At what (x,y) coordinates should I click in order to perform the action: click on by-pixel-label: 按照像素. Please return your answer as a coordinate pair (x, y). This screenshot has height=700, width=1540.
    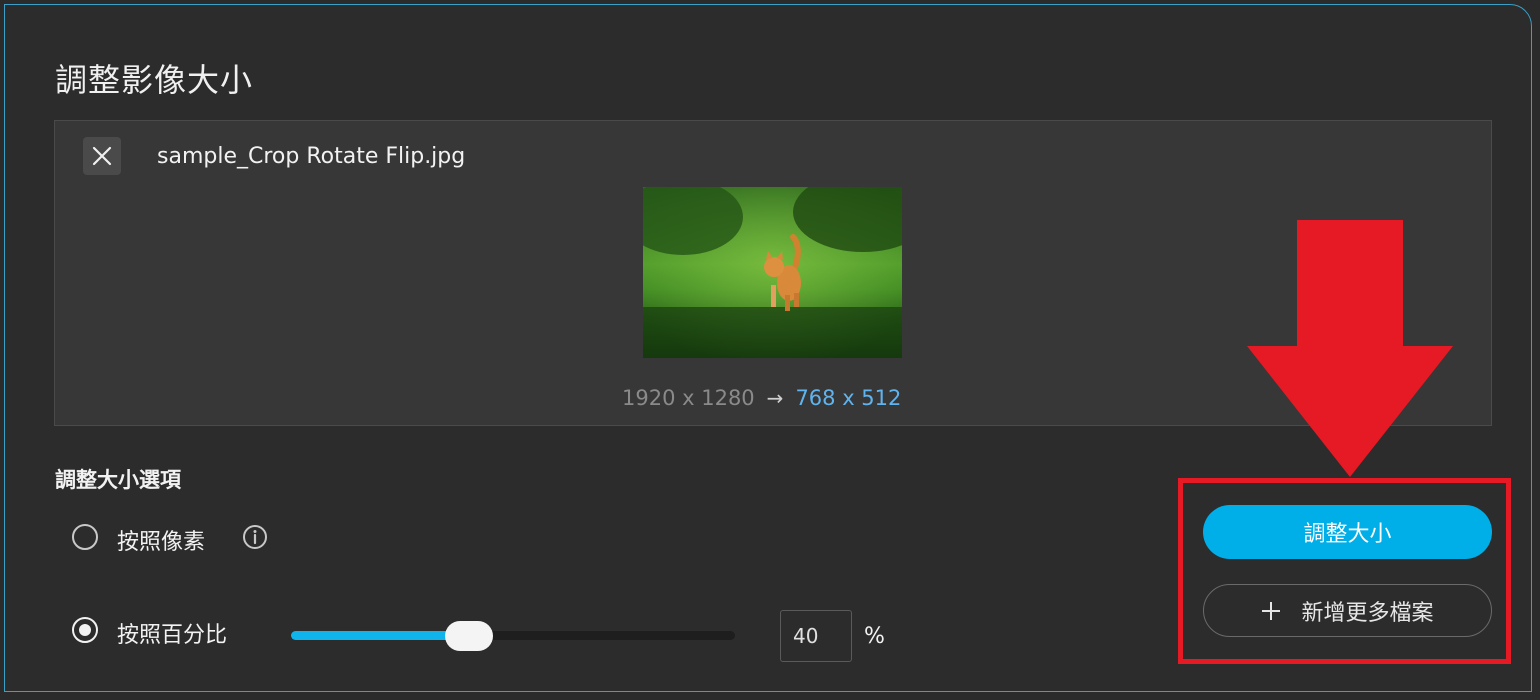
    Looking at the image, I should click on (161, 540).